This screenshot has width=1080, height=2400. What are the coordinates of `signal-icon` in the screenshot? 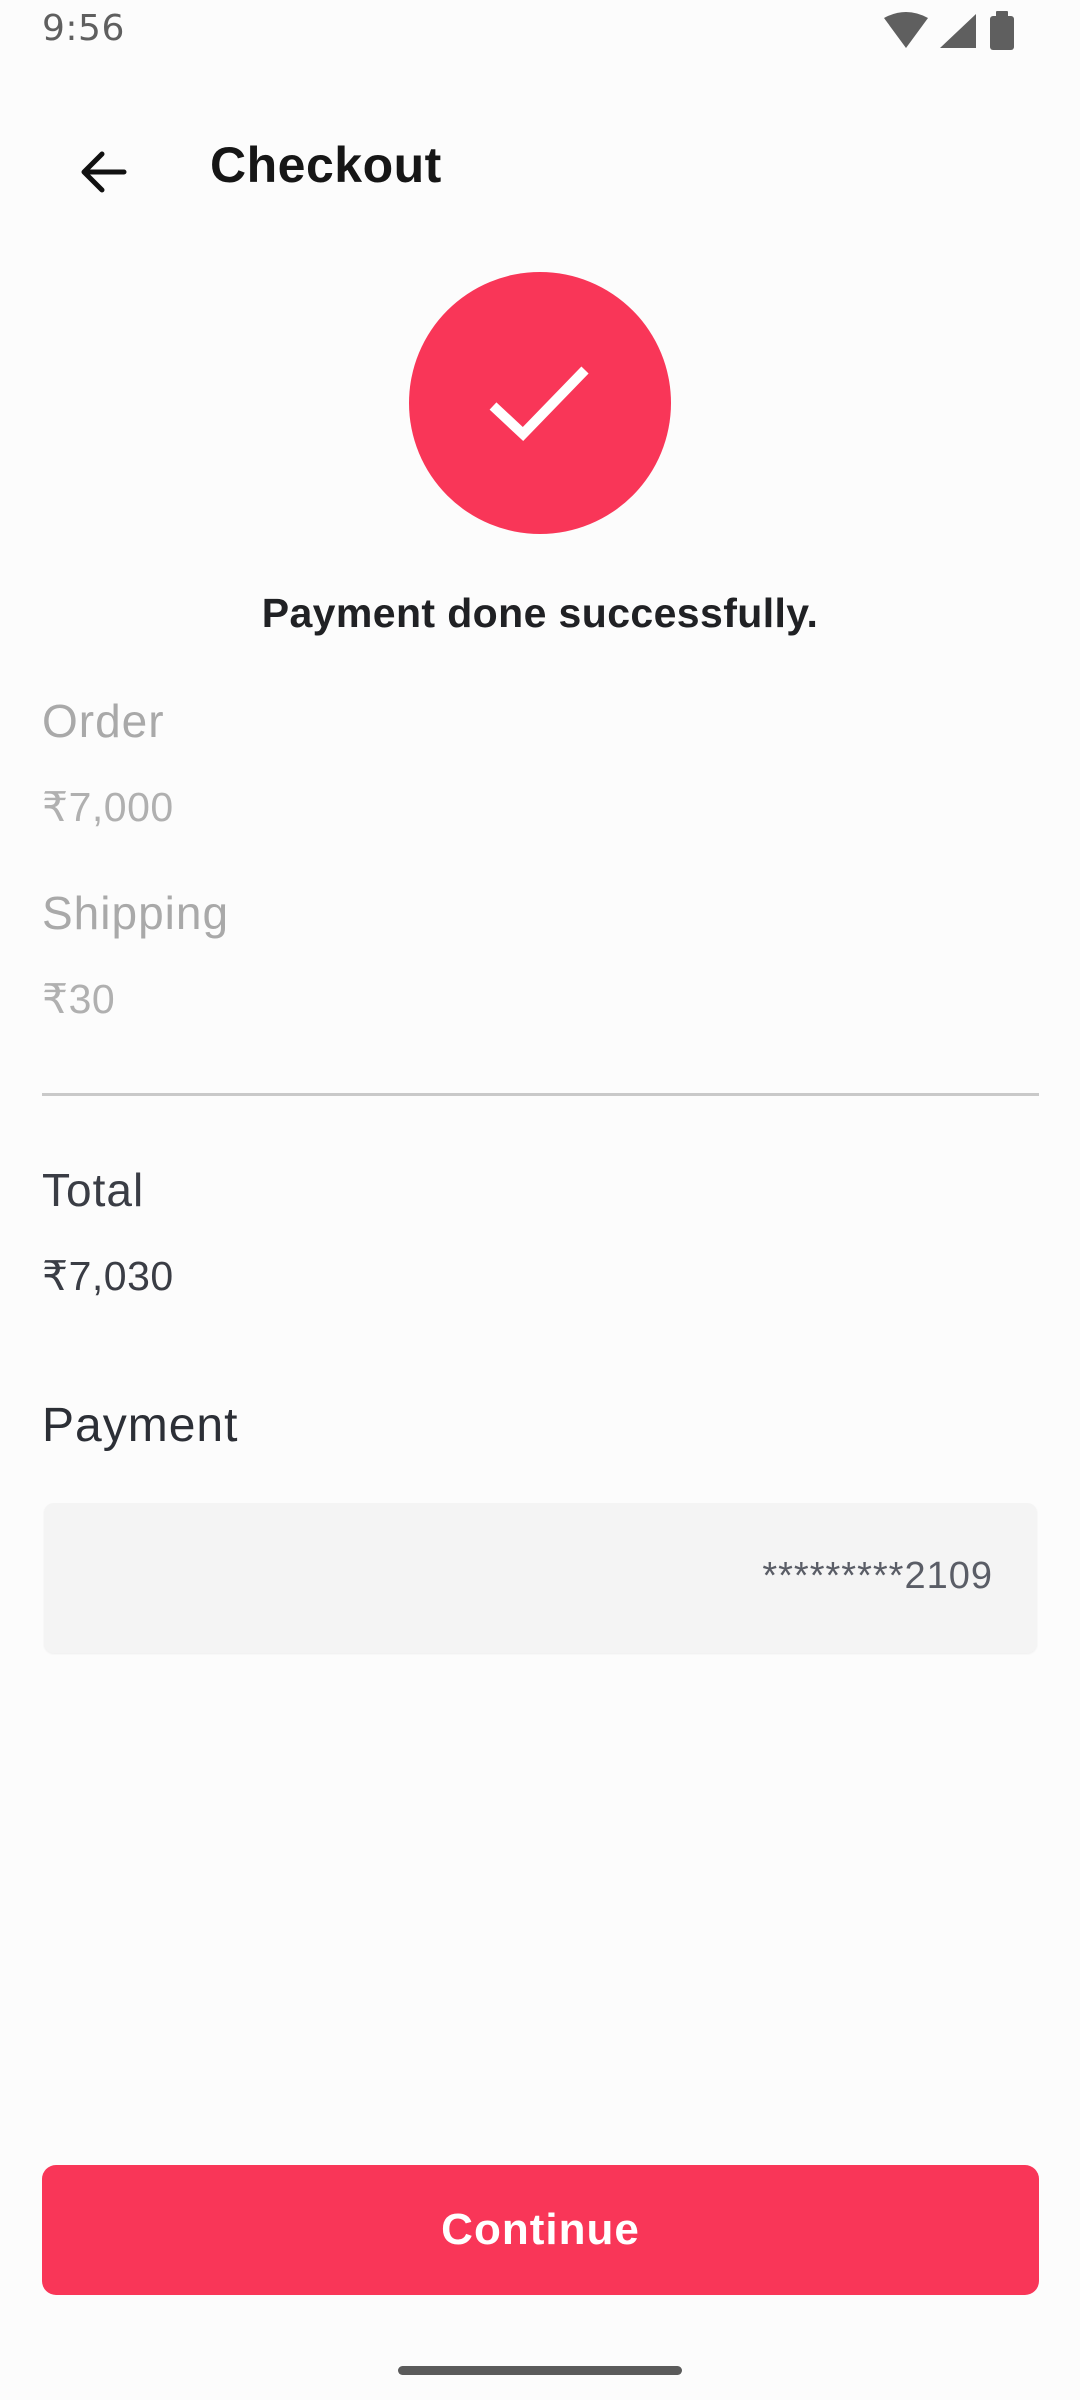 It's located at (958, 31).